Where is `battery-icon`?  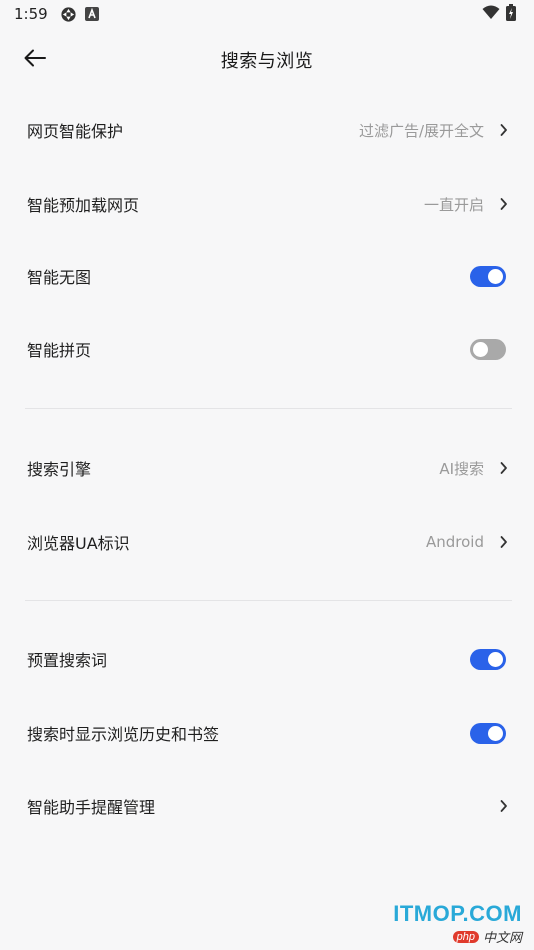
battery-icon is located at coordinates (511, 14).